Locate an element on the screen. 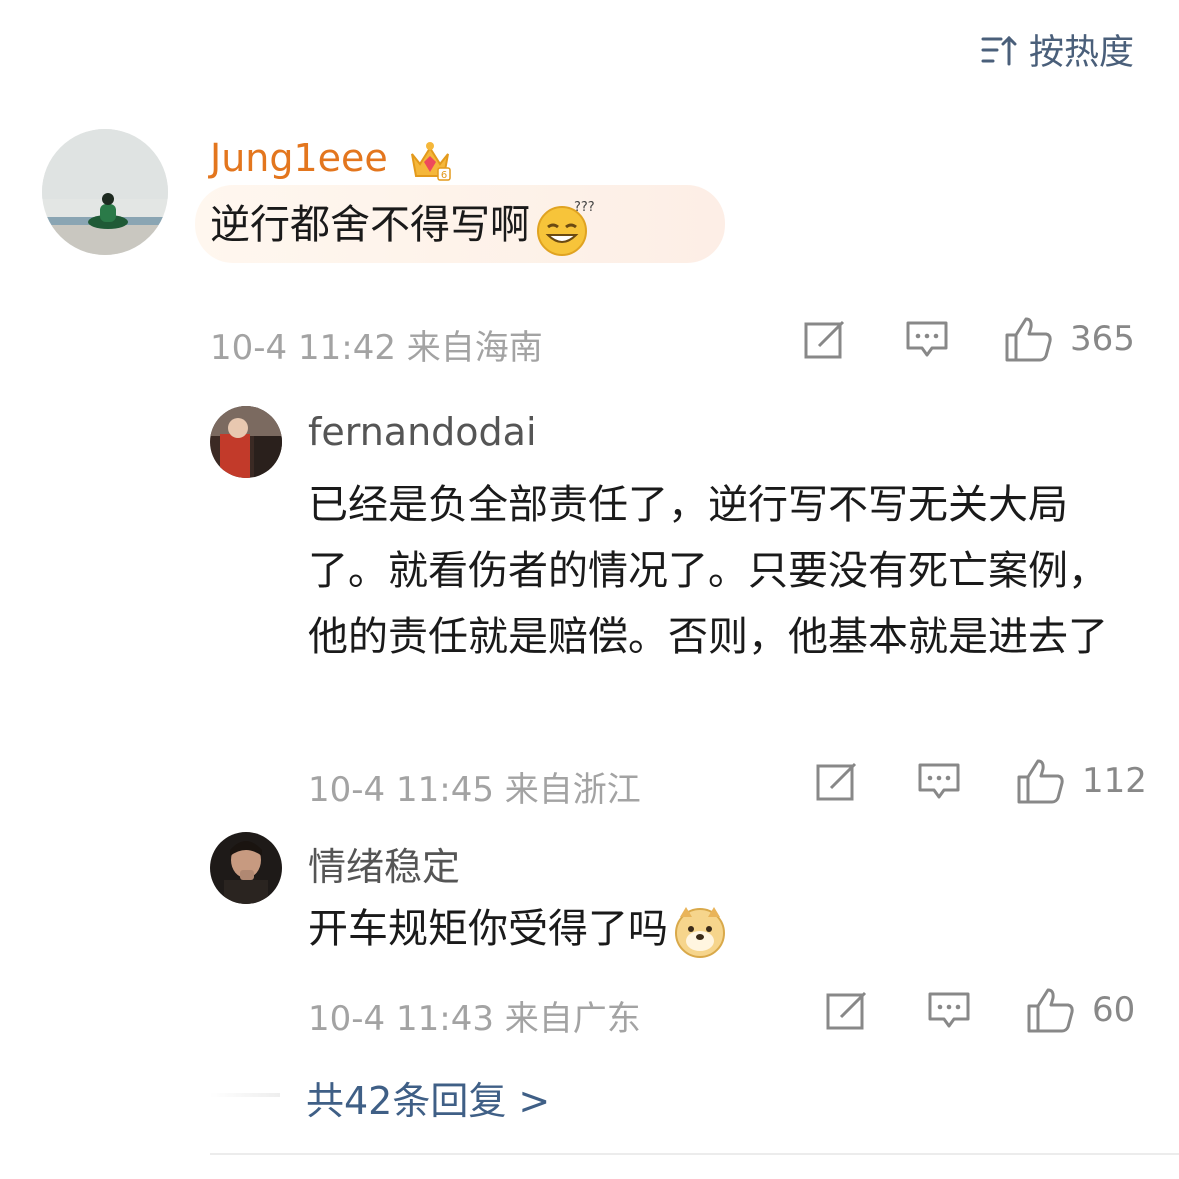  comment-text: 逆行都舍不得写啊 ??? is located at coordinates (402, 225).